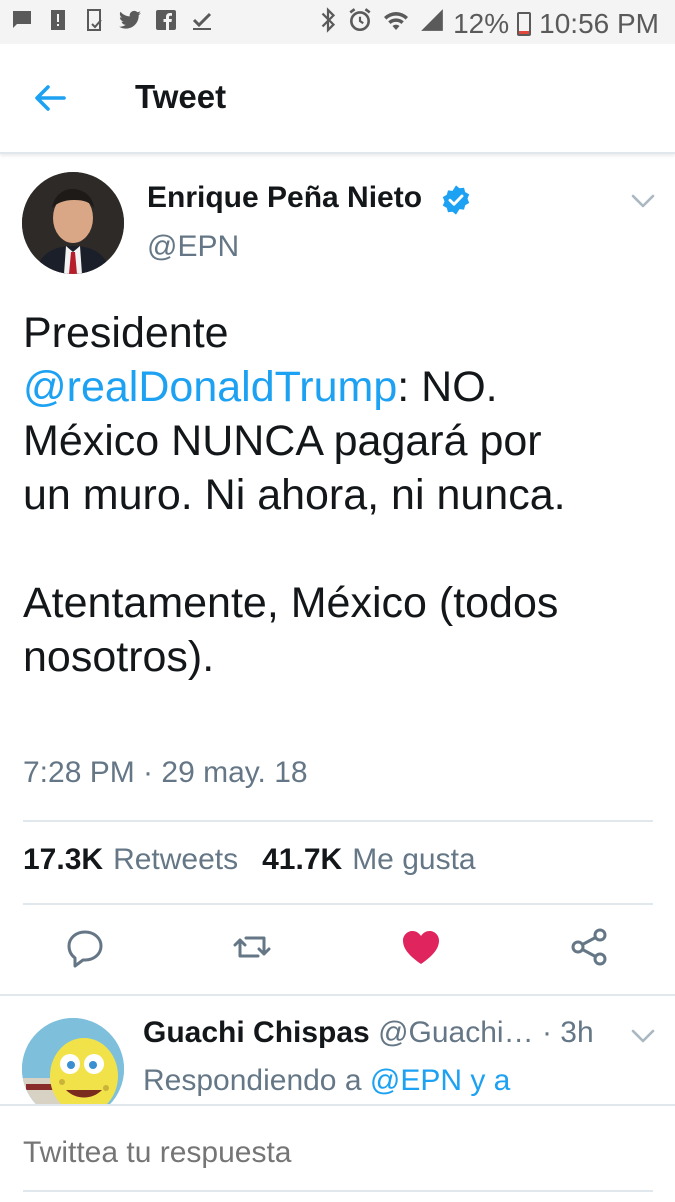 The height and width of the screenshot is (1202, 675). Describe the element at coordinates (337, 99) in the screenshot. I see `app-header: Tweet` at that location.